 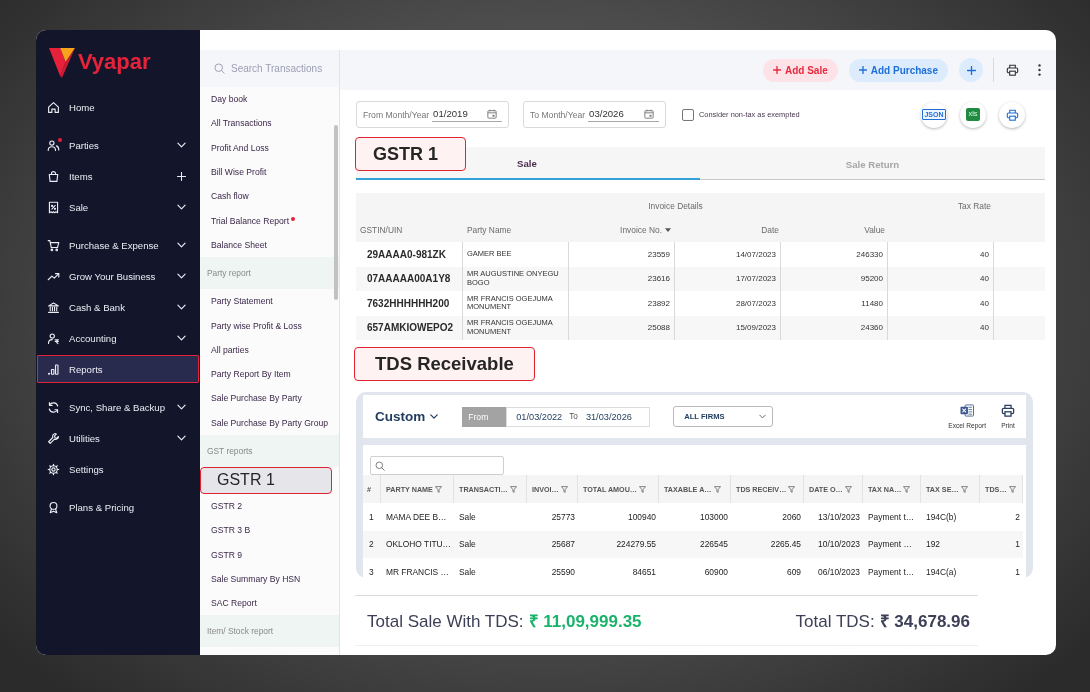 I want to click on bar-chart-icon, so click(x=53, y=369).